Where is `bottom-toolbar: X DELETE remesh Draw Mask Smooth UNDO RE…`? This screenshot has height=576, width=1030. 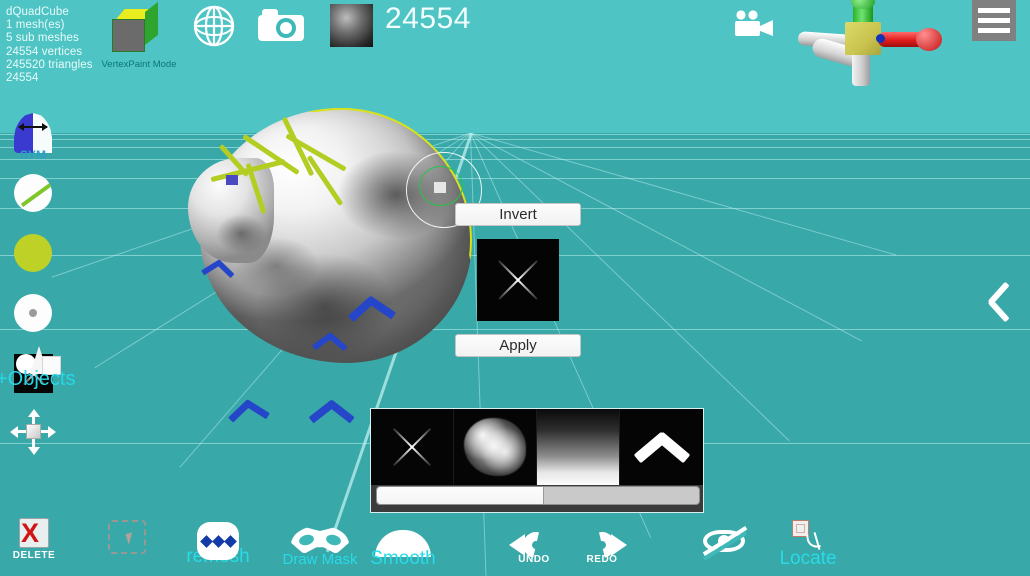 bottom-toolbar: X DELETE remesh Draw Mask Smooth UNDO RE… is located at coordinates (515, 540).